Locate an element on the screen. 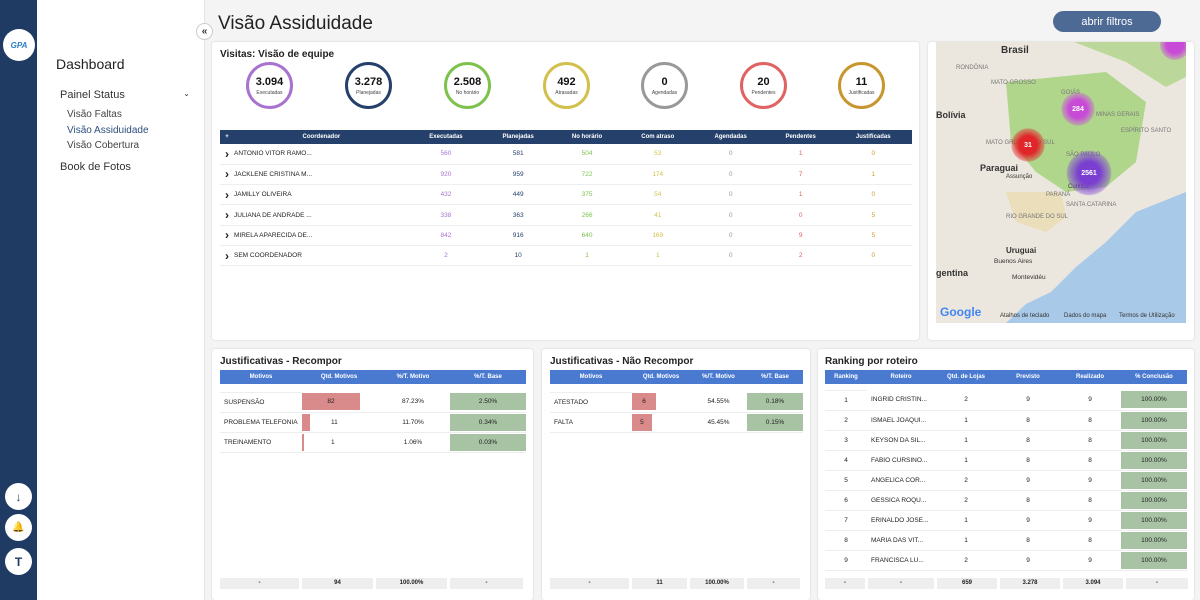 This screenshot has height=600, width=1200. table-cell: 1 is located at coordinates (873, 175).